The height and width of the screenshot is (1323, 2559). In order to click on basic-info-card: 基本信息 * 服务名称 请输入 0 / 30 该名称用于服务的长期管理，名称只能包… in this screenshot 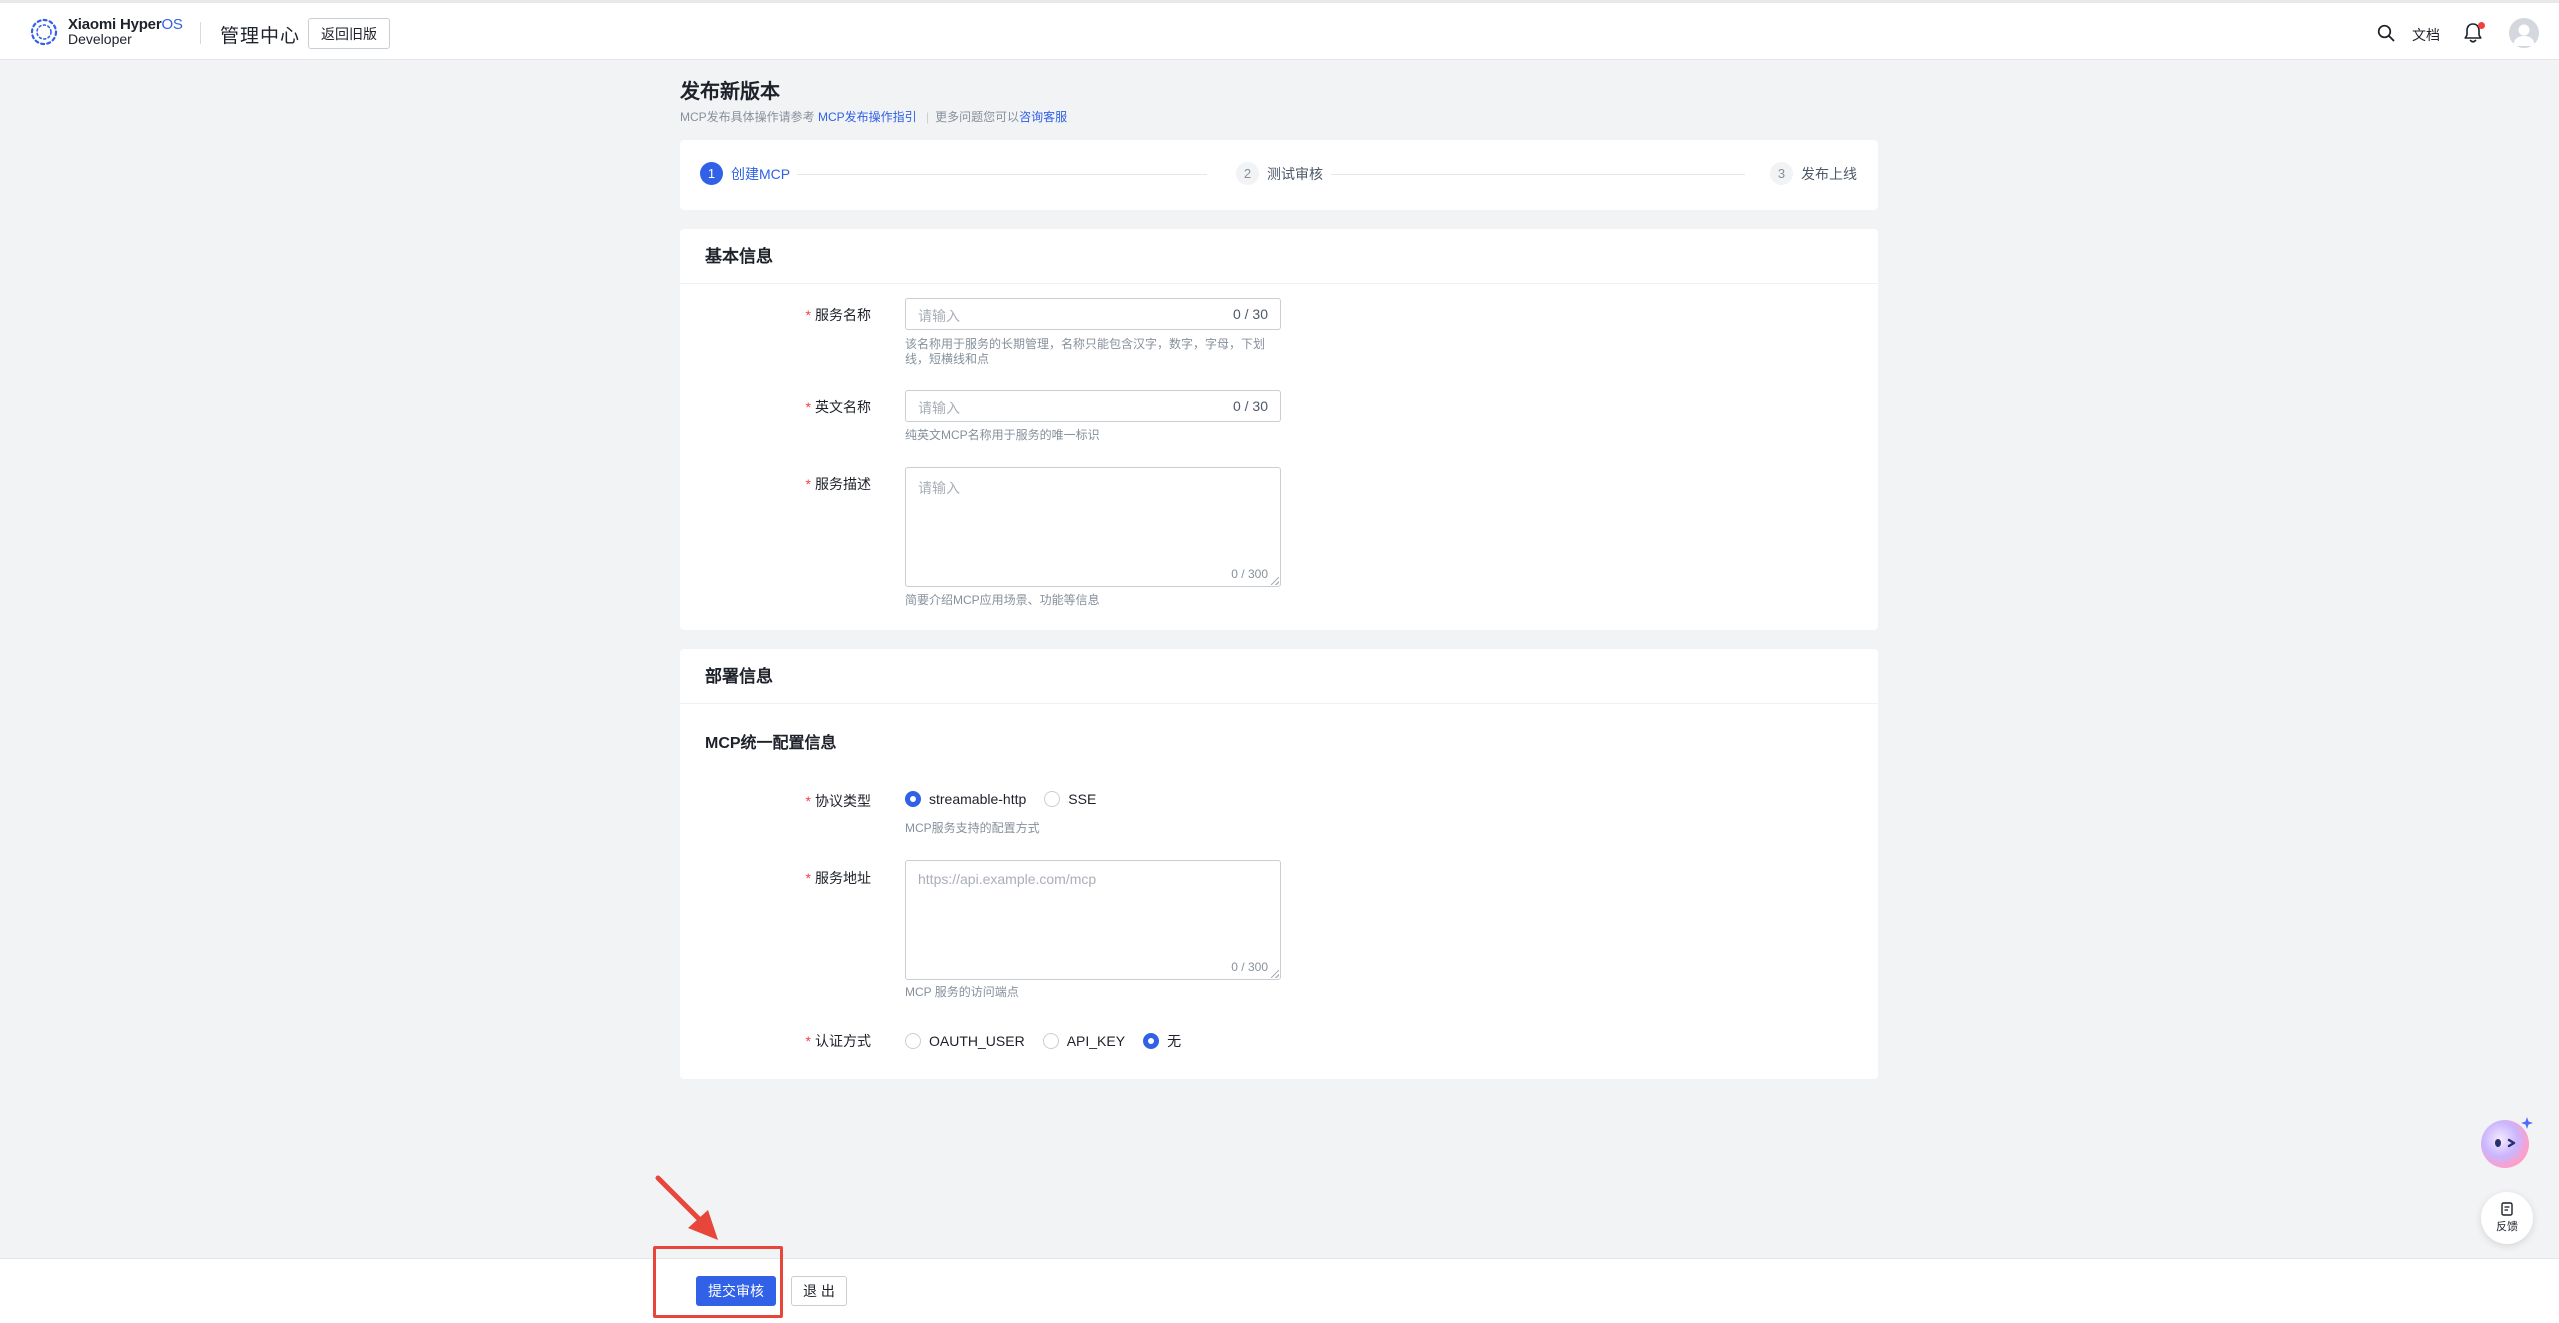, I will do `click(1279, 429)`.